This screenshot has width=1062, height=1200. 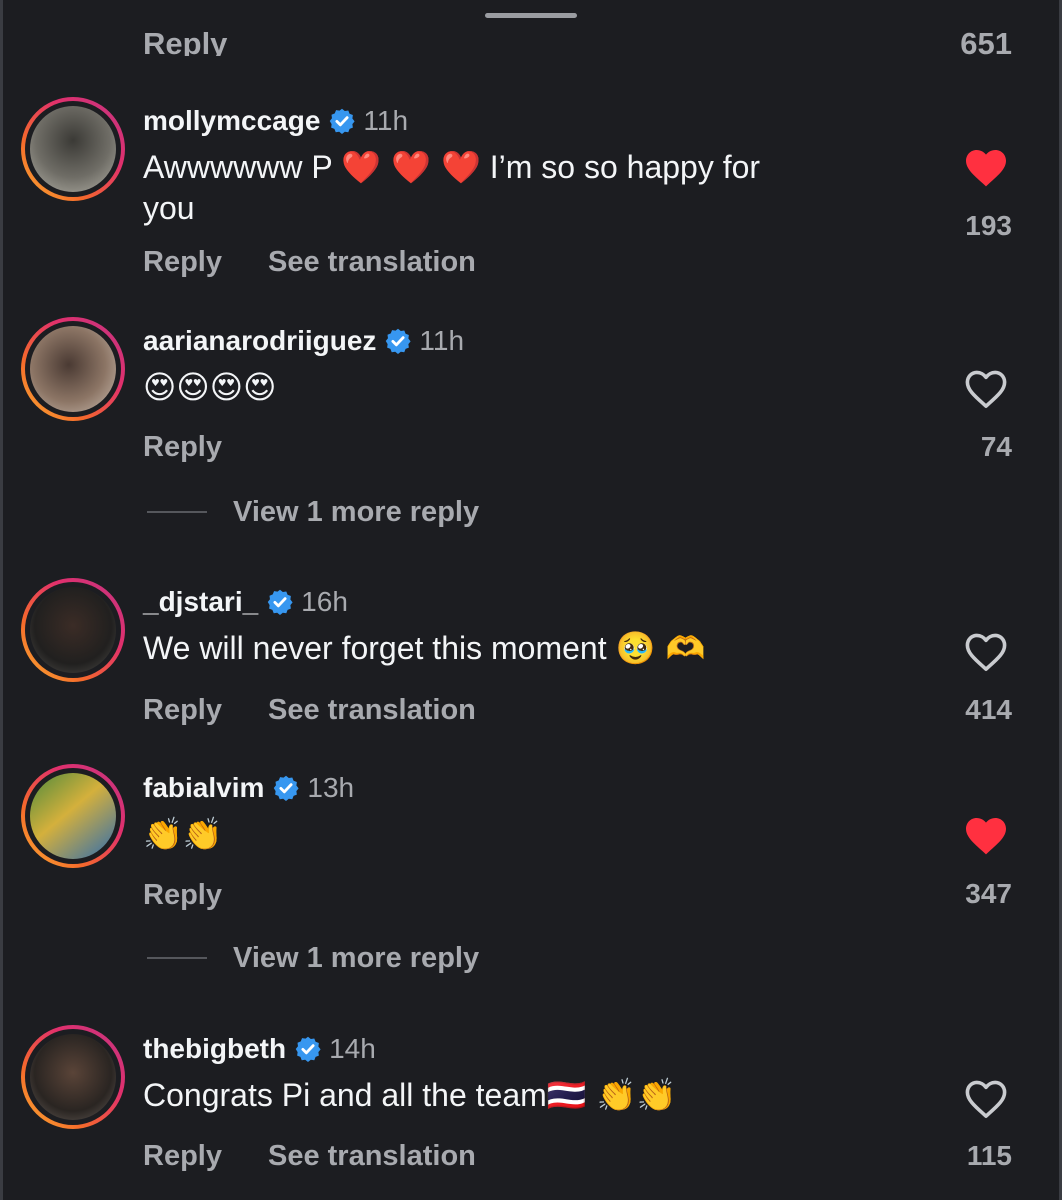 I want to click on sheet-drag-handle, so click(x=531, y=15).